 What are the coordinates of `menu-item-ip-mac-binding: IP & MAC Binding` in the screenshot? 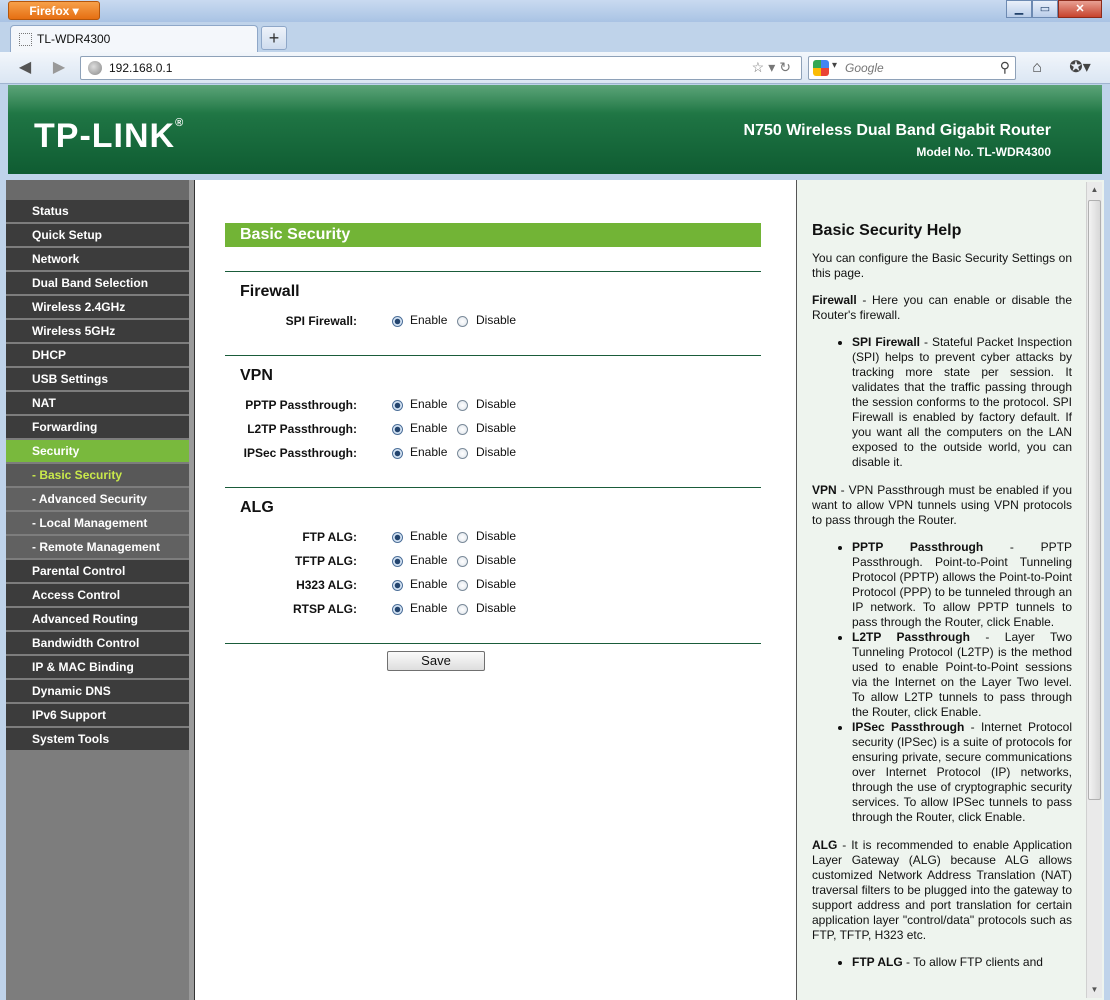 It's located at (97, 667).